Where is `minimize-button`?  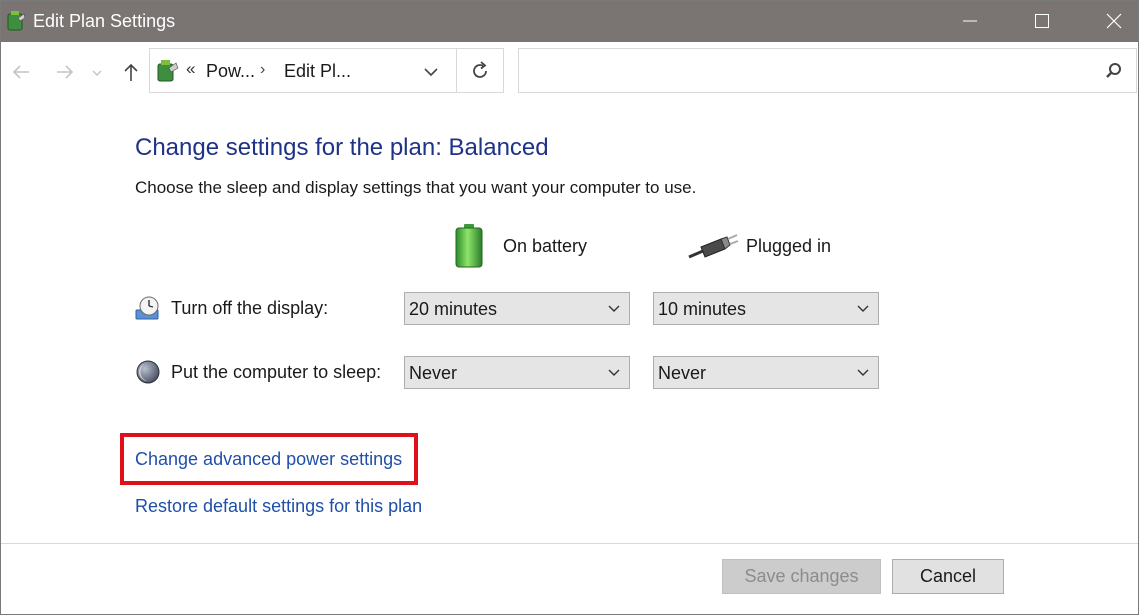
minimize-button is located at coordinates (970, 21).